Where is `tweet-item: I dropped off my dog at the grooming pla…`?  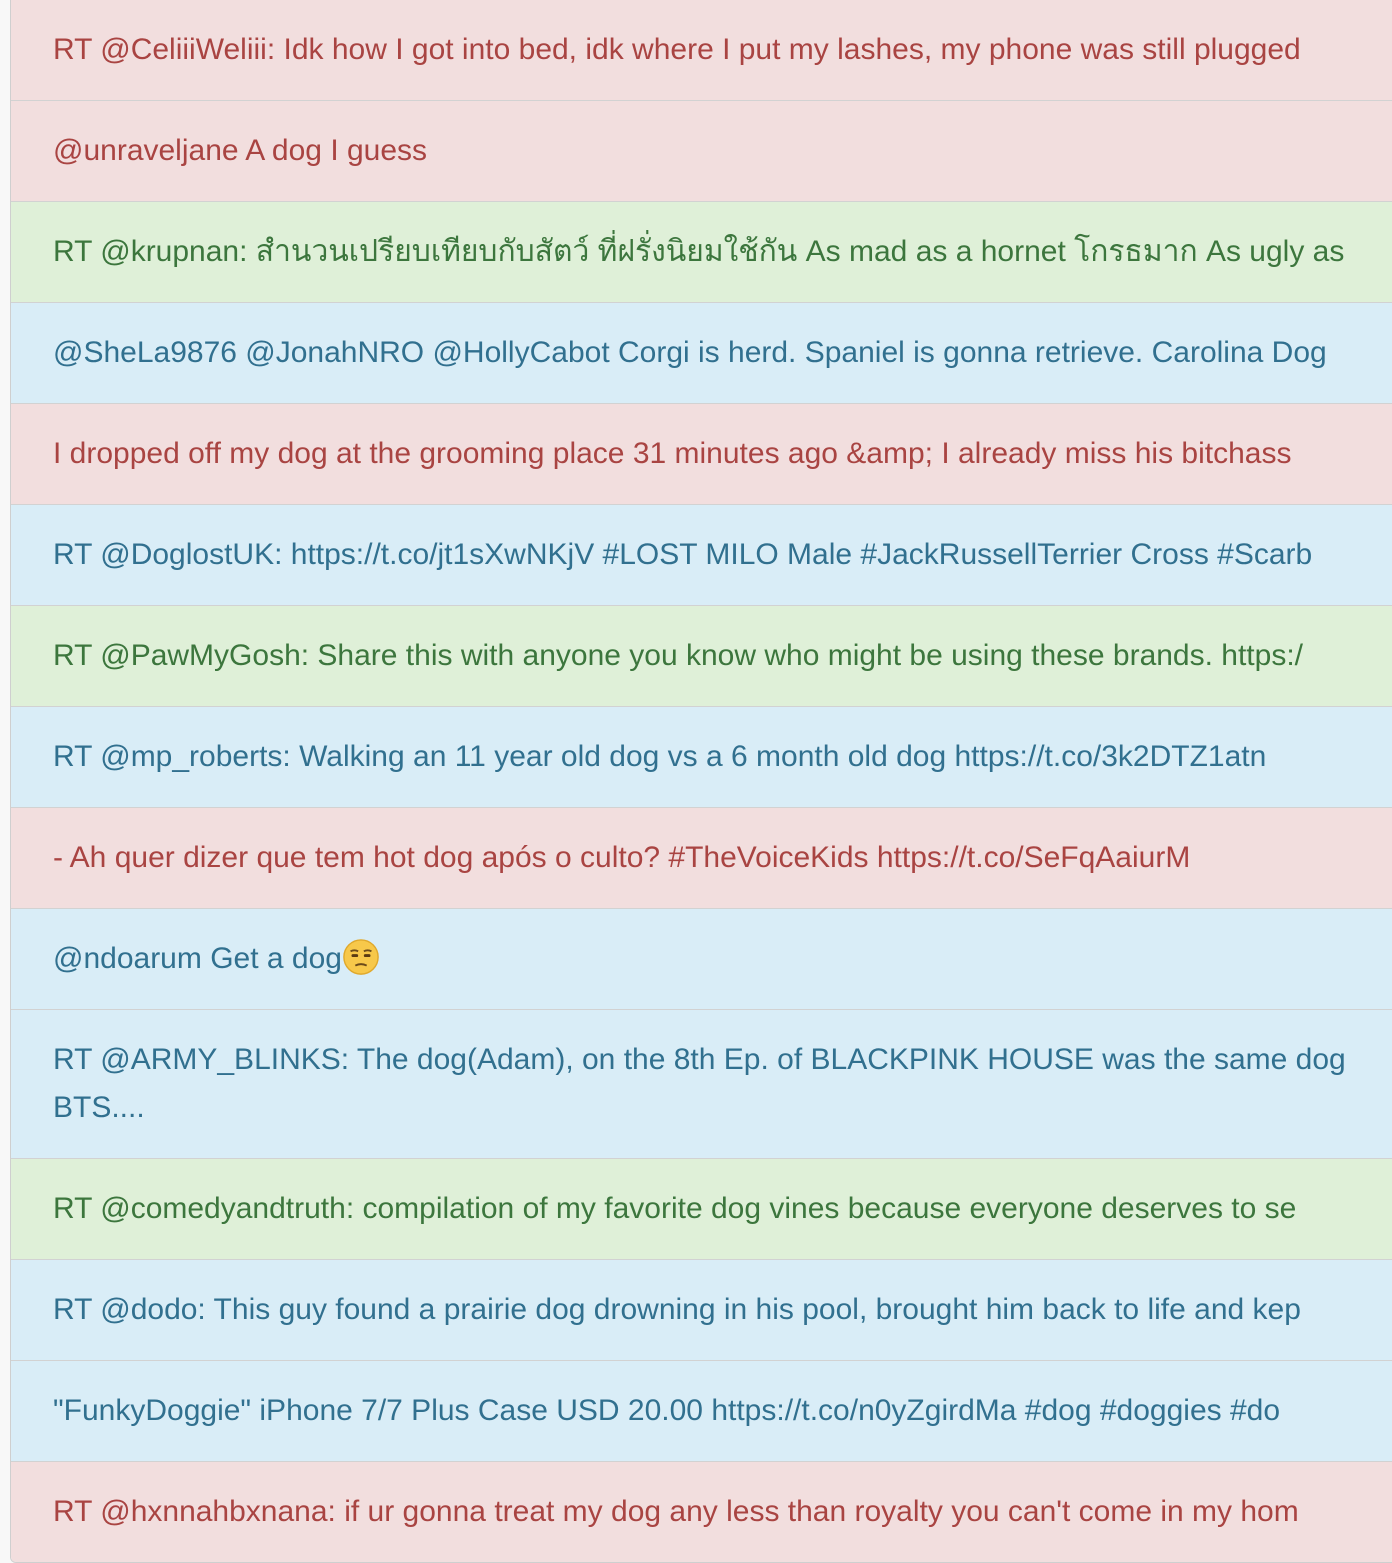 tweet-item: I dropped off my dog at the grooming pla… is located at coordinates (701, 454).